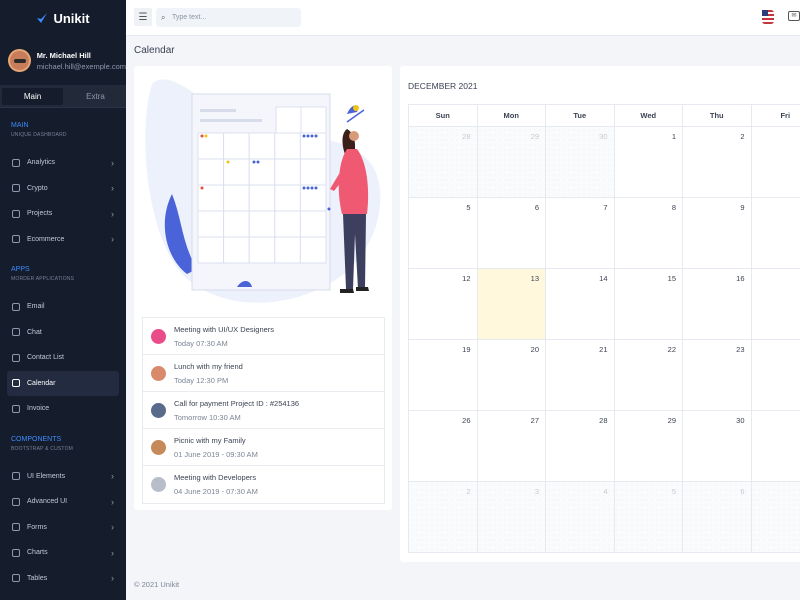 Image resolution: width=800 pixels, height=600 pixels. I want to click on calendar-day-cell: 12, so click(443, 304).